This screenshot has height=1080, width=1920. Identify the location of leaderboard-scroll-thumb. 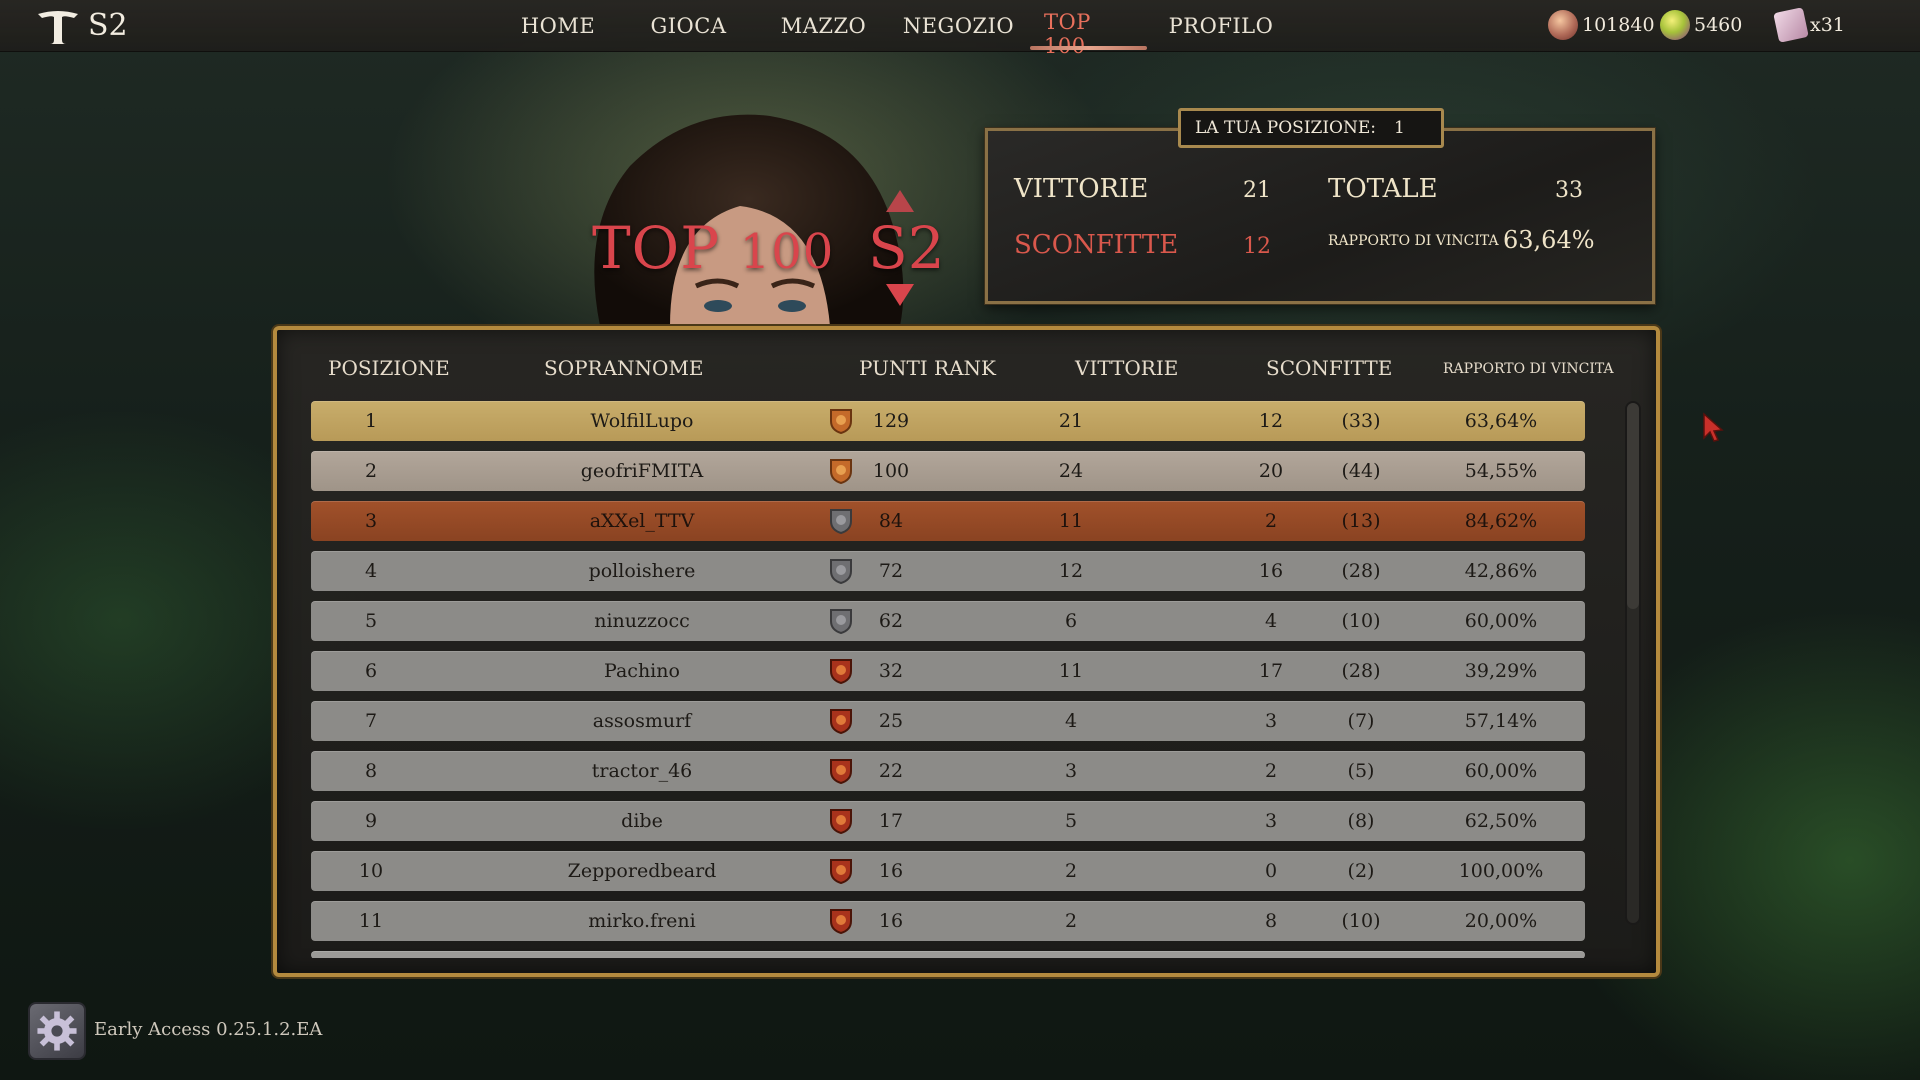
(1633, 506).